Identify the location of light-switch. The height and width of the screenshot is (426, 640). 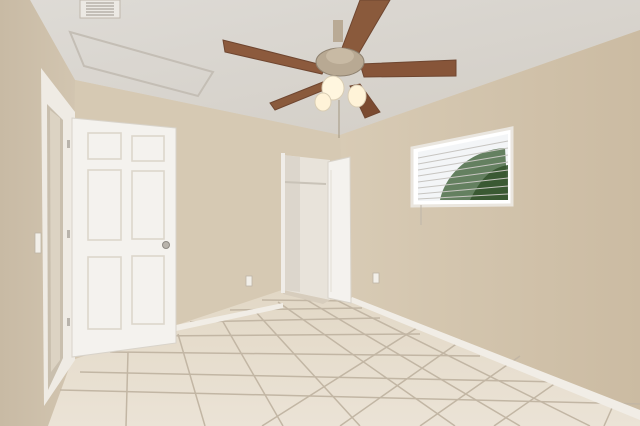
(38, 243).